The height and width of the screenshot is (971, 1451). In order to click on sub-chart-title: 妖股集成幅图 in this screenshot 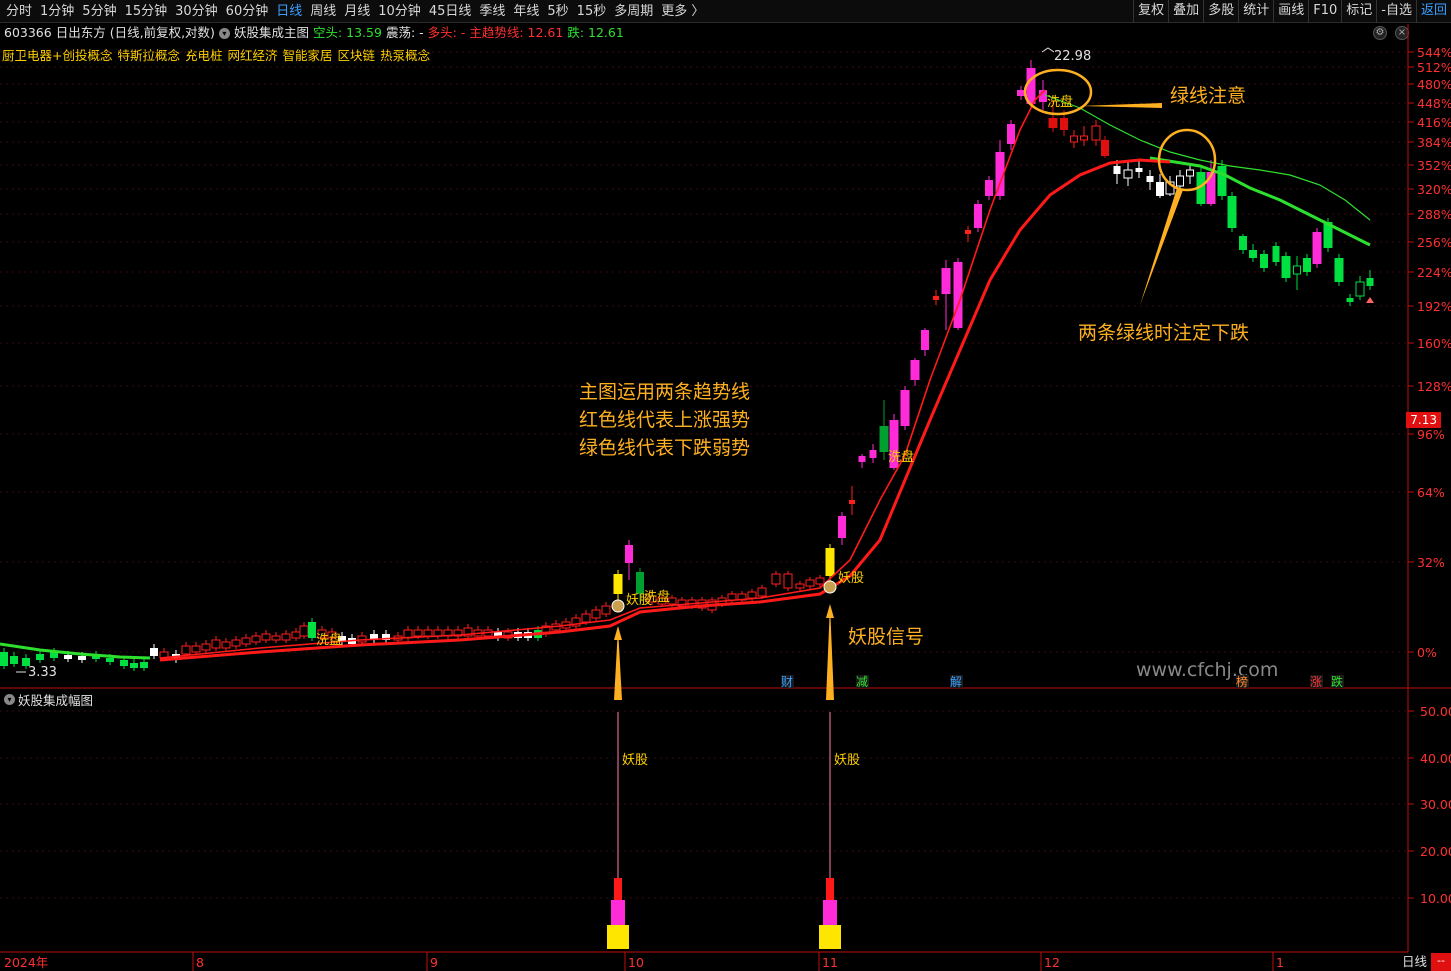, I will do `click(55, 699)`.